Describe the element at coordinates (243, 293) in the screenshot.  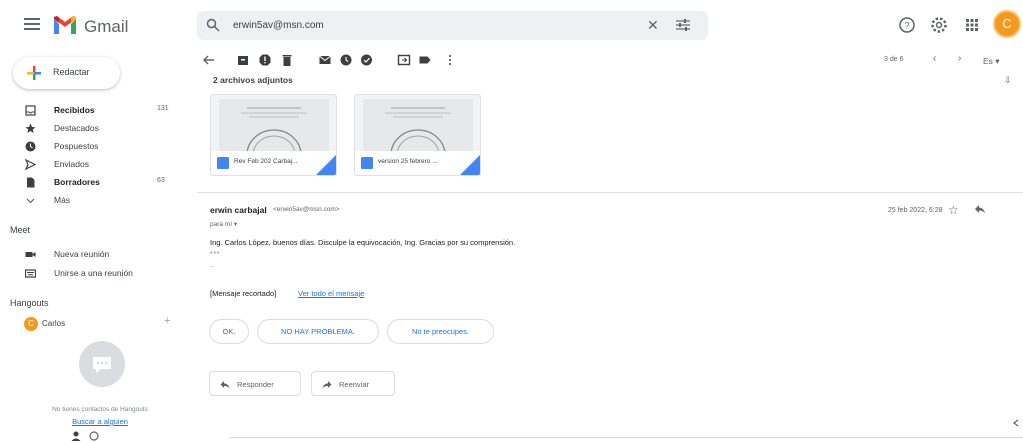
I see `clipped-message-label: [Mensaje recortado]` at that location.